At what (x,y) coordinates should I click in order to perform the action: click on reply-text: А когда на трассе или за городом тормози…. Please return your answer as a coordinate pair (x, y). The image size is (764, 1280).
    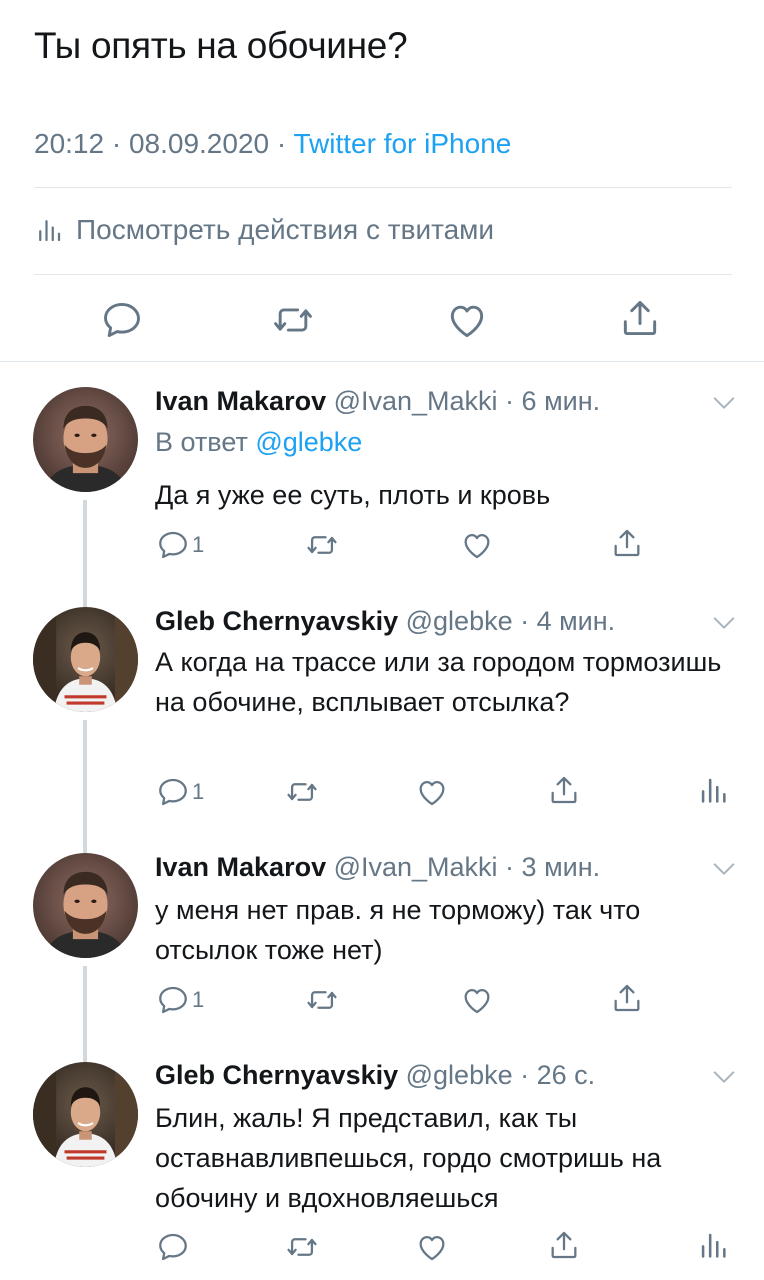
    Looking at the image, I should click on (438, 682).